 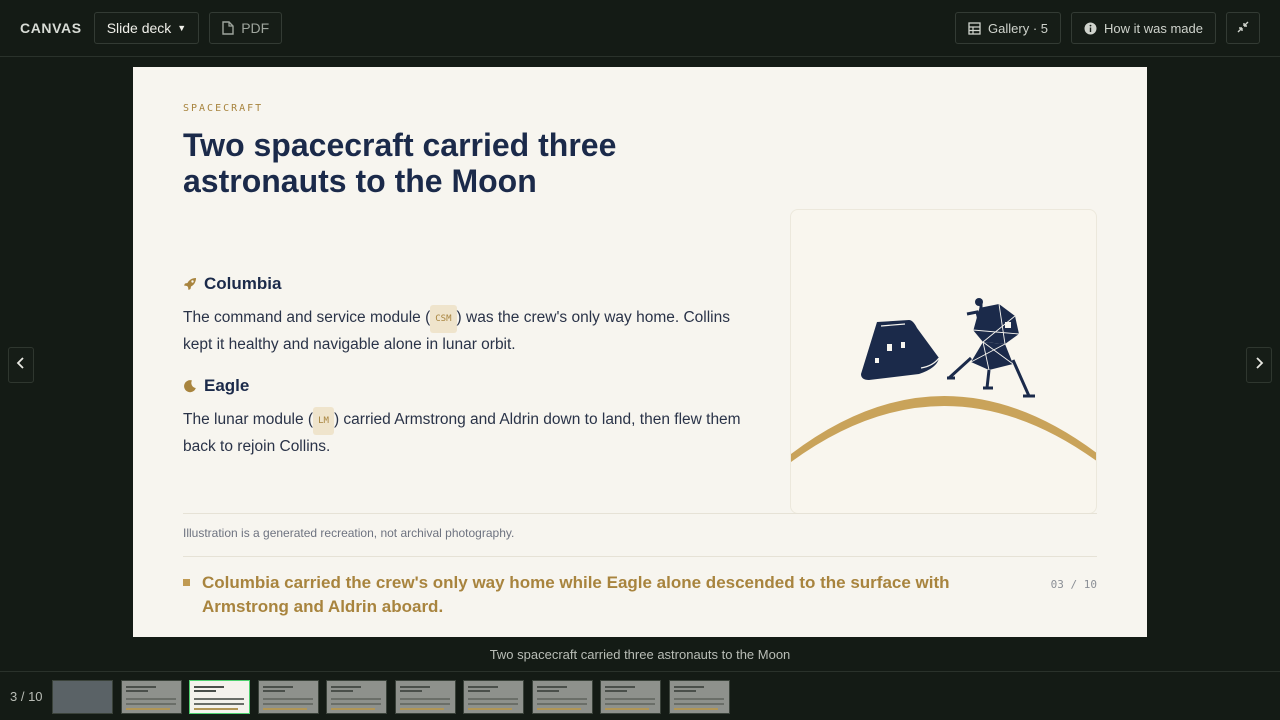 I want to click on chevron-left-icon, so click(x=21, y=365).